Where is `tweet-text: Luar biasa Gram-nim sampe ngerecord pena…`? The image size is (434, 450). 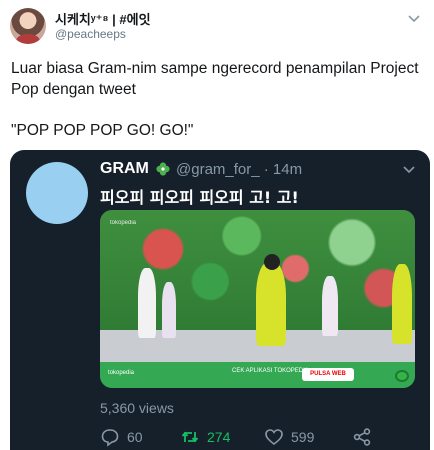 tweet-text: Luar biasa Gram-nim sampe ngerecord pena… is located at coordinates (217, 79).